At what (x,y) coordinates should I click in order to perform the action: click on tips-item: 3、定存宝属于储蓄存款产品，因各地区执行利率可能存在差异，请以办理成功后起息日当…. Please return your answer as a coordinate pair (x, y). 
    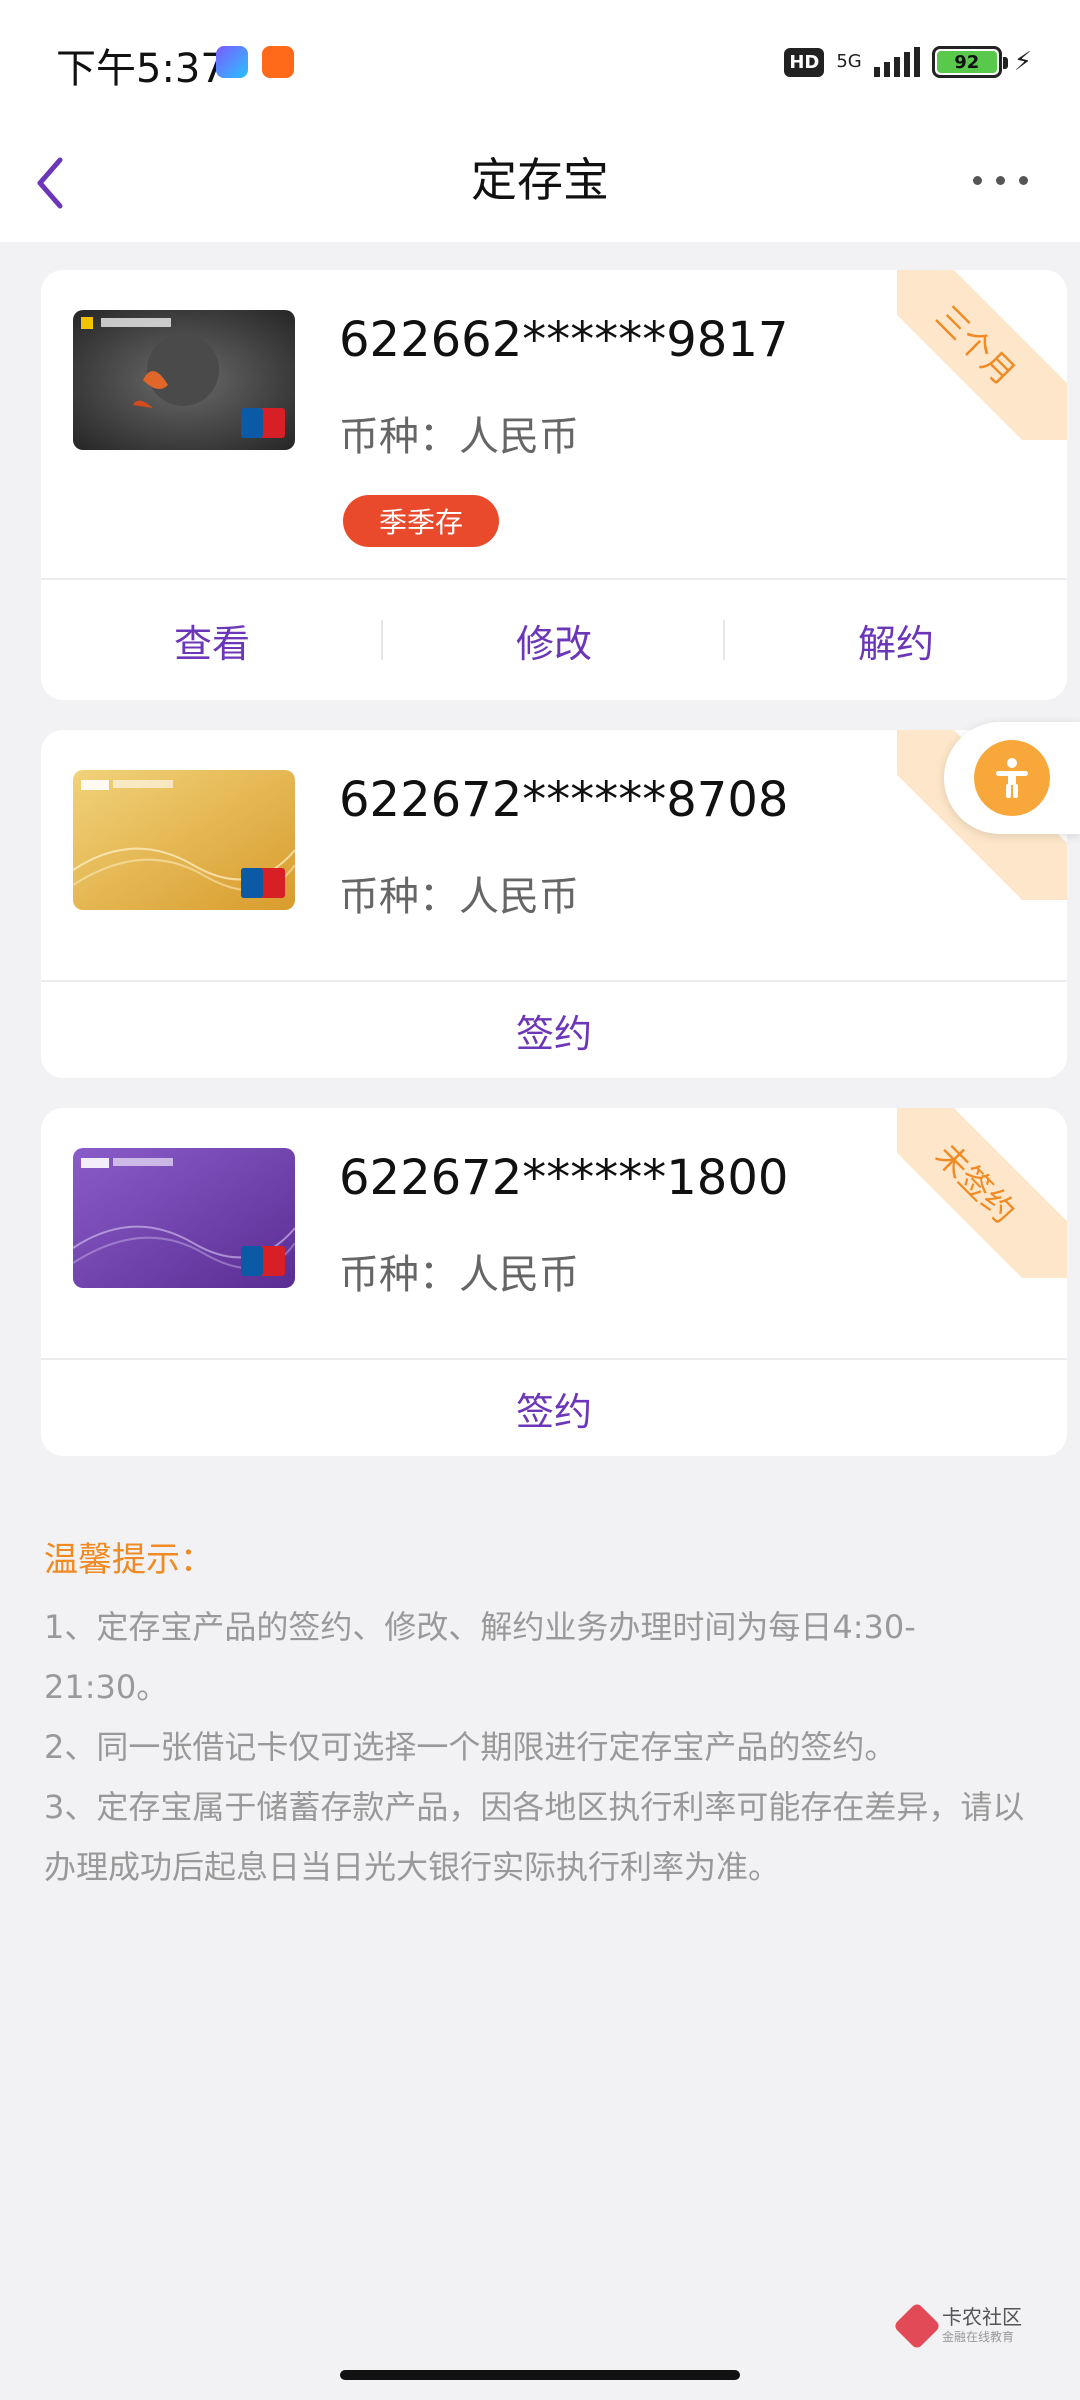
    Looking at the image, I should click on (534, 1837).